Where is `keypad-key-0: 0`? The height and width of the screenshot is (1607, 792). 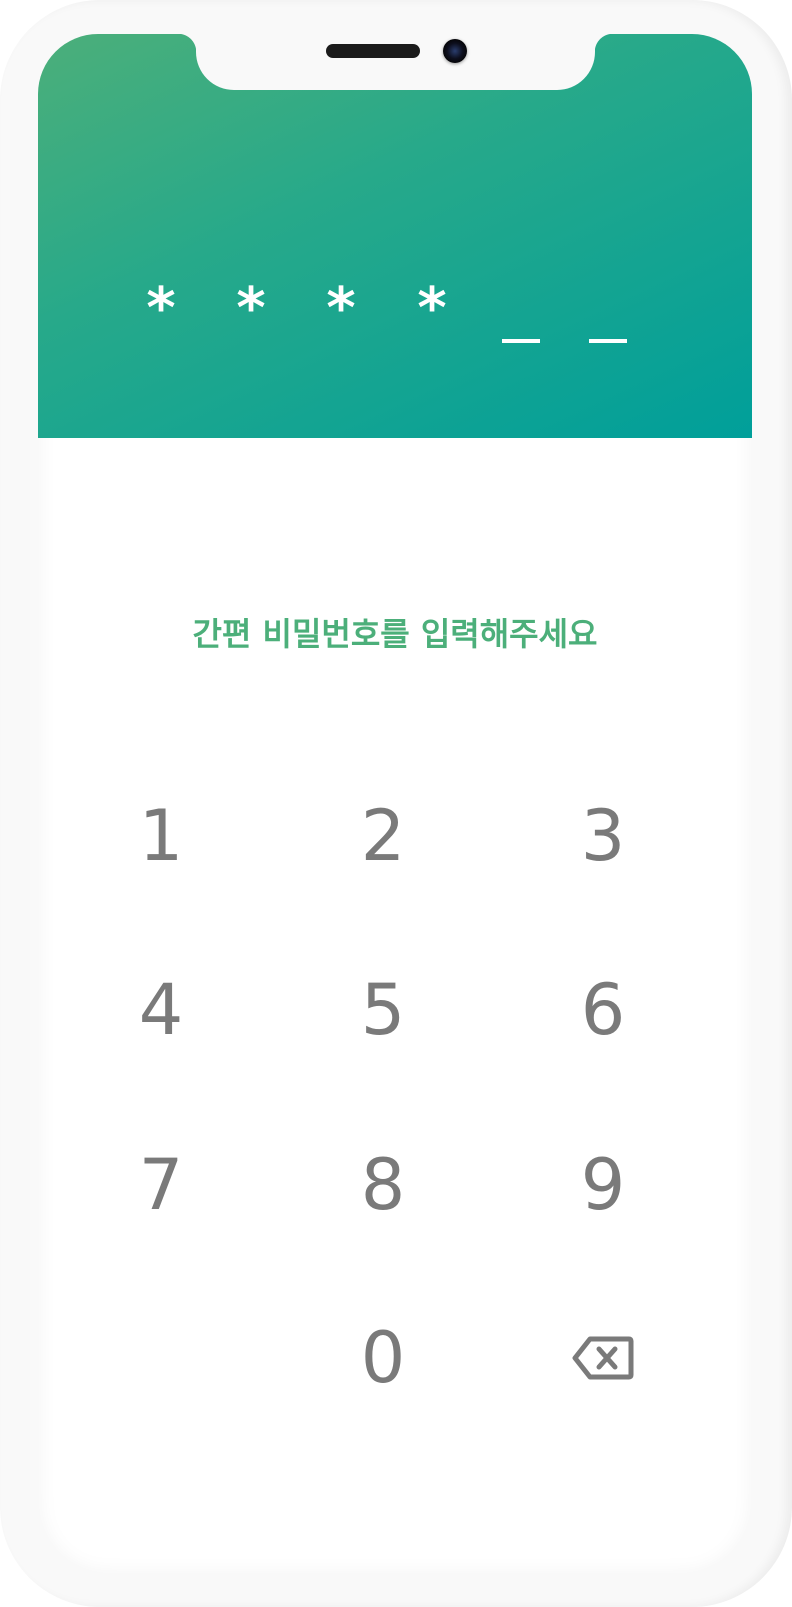 keypad-key-0: 0 is located at coordinates (383, 1358).